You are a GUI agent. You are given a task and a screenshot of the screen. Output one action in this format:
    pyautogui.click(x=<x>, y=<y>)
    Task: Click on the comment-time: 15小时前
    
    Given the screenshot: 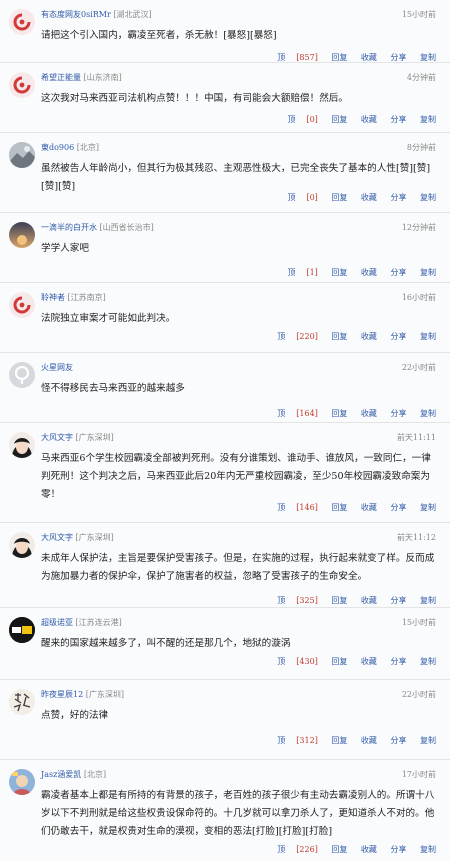 What is the action you would take?
    pyautogui.click(x=418, y=622)
    